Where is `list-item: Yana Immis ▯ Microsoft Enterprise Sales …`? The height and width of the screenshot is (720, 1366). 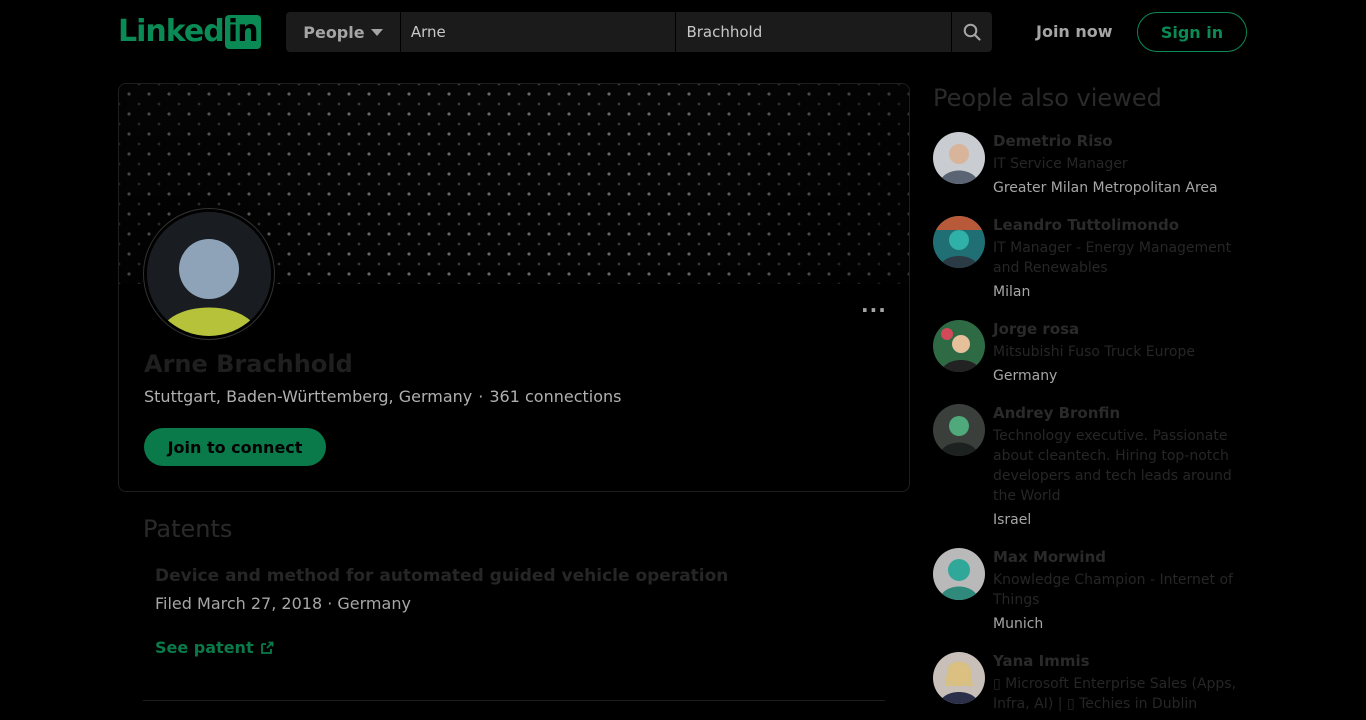
list-item: Yana Immis ▯ Microsoft Enterprise Sales … is located at coordinates (1088, 683).